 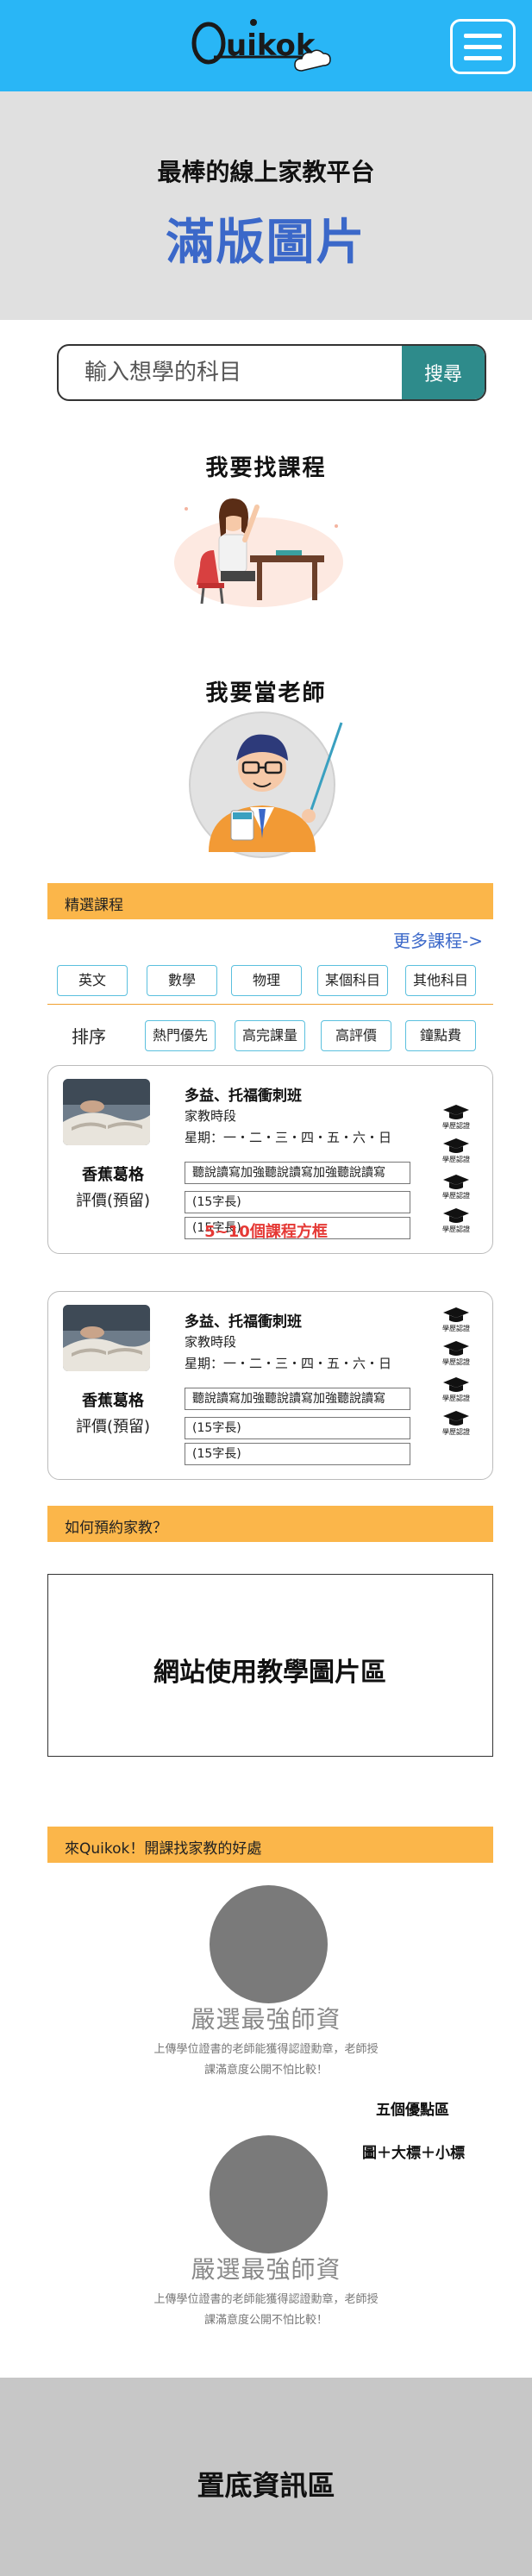 What do you see at coordinates (266, 243) in the screenshot?
I see `hero-title: 滿版圖片` at bounding box center [266, 243].